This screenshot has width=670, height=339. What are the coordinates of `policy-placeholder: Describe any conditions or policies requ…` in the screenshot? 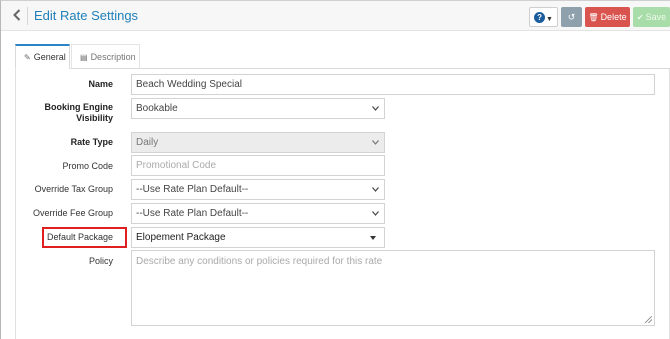 It's located at (259, 261).